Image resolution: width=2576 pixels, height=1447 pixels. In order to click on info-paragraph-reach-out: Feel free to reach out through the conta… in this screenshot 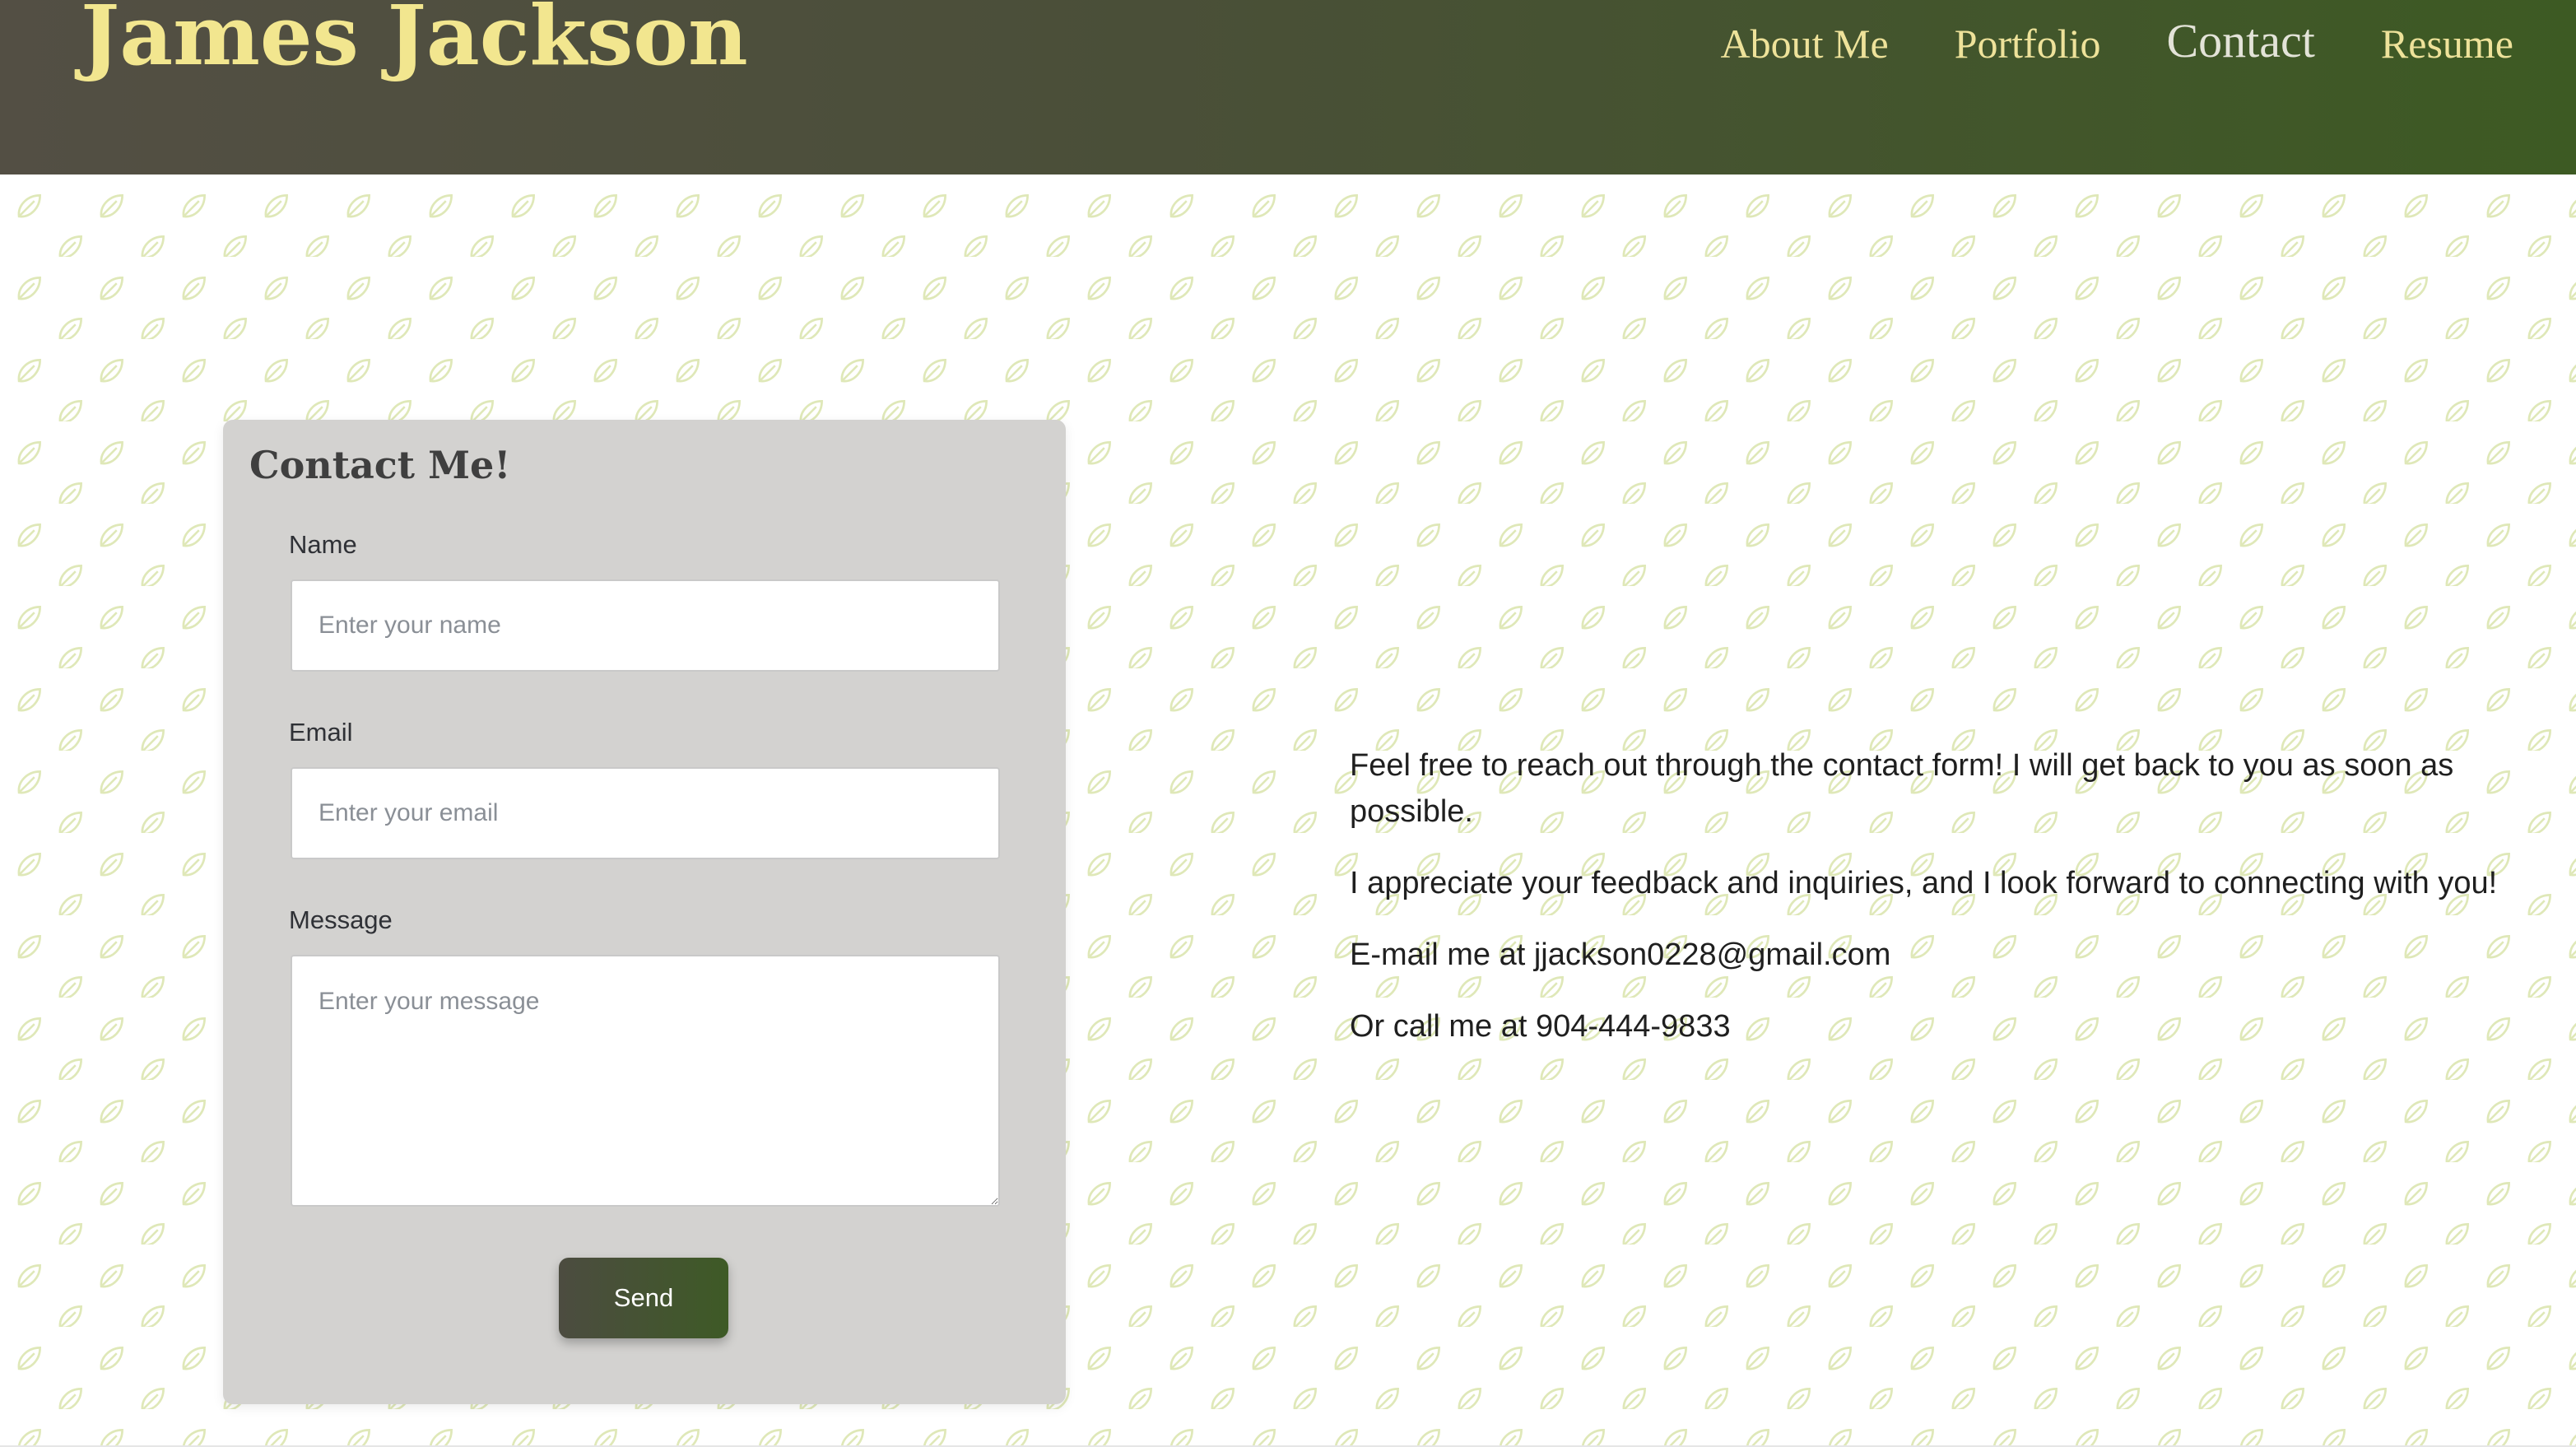, I will do `click(1902, 788)`.